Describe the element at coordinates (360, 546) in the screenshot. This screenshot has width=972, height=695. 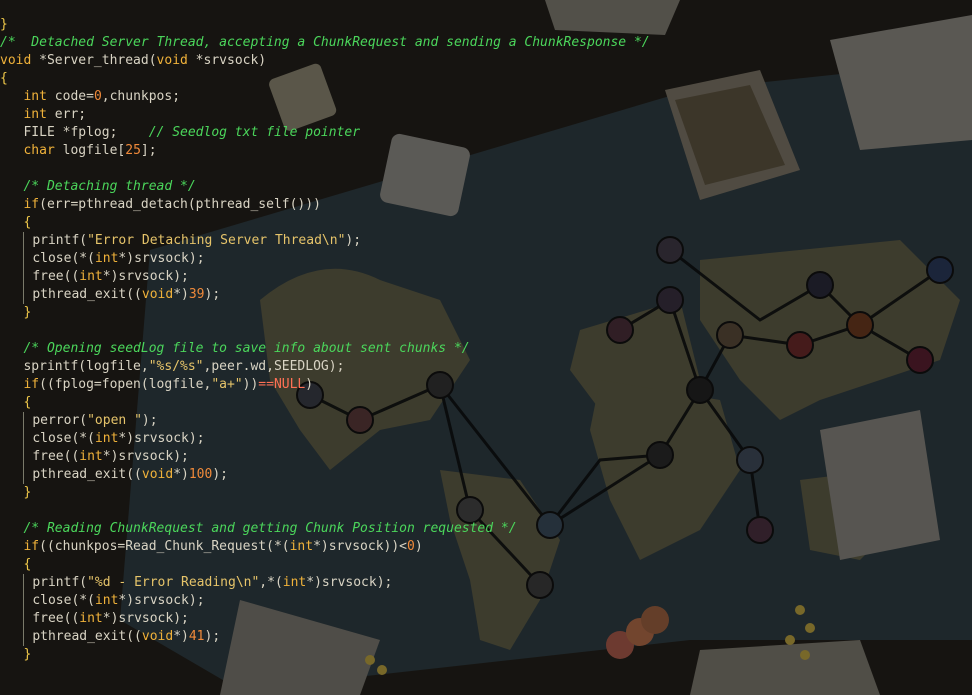
I see `code-token: *)srvsock))<` at that location.